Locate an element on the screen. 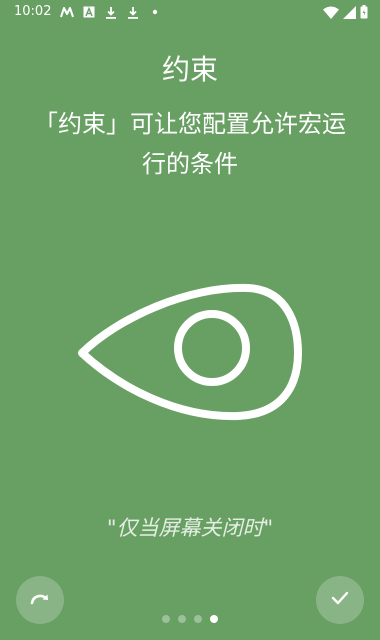 The image size is (380, 640). page-dot-active is located at coordinates (214, 619).